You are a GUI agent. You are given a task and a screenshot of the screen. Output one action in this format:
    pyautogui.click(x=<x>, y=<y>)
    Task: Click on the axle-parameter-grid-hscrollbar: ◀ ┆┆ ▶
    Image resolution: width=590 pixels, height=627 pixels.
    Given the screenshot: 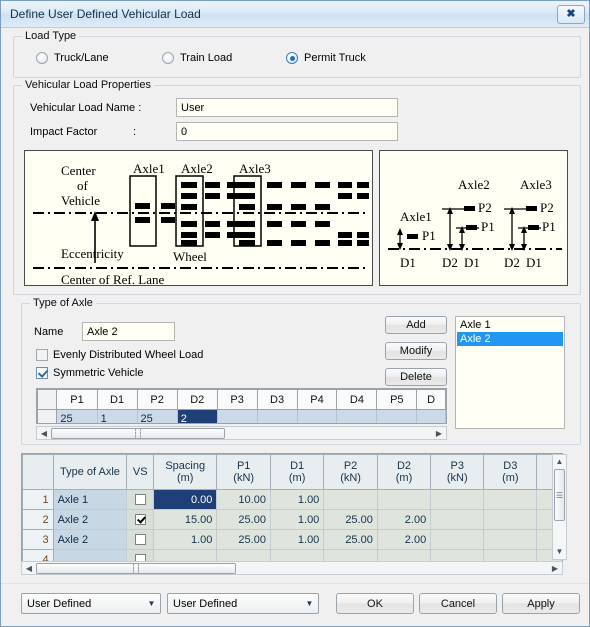 What is the action you would take?
    pyautogui.click(x=241, y=433)
    